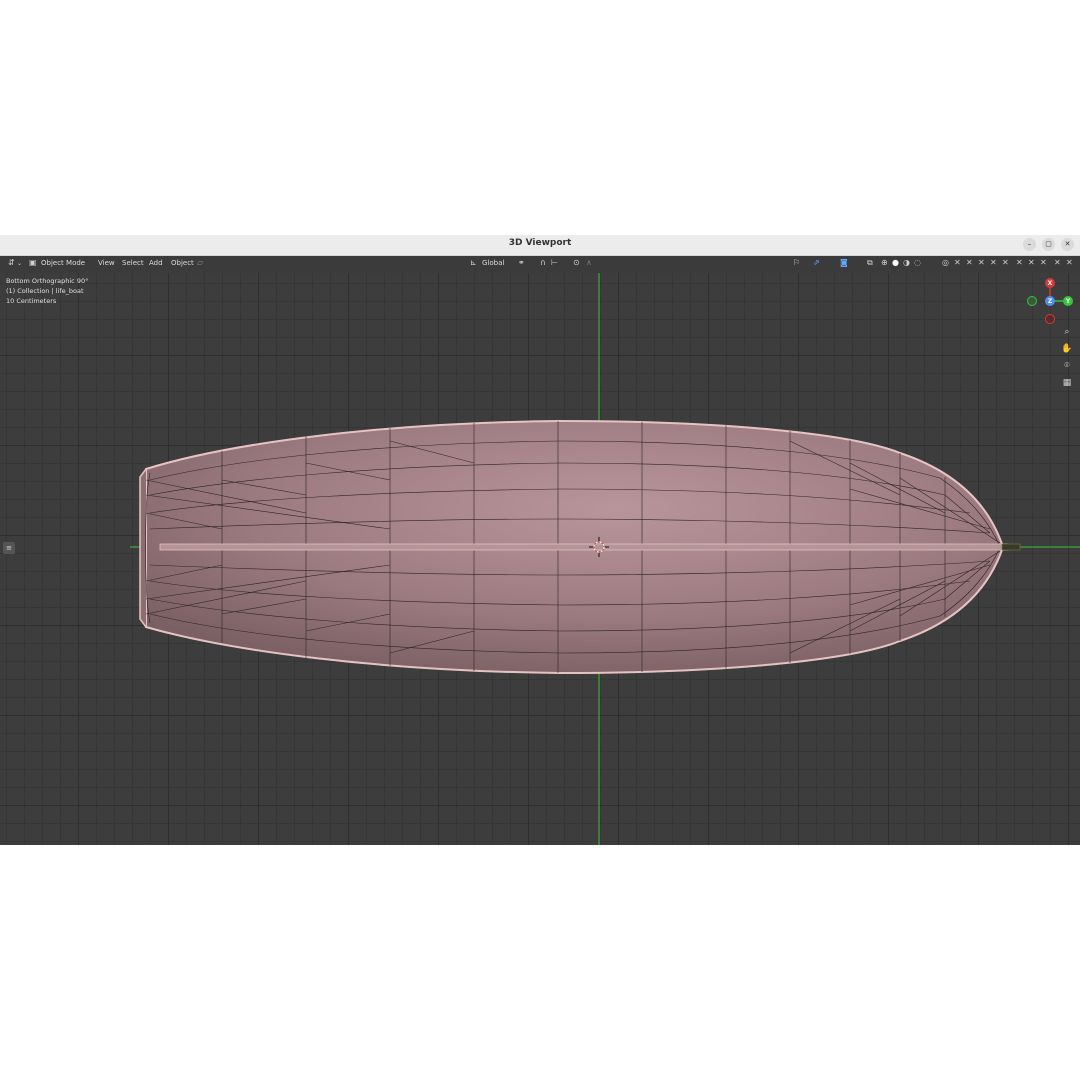  What do you see at coordinates (1032, 301) in the screenshot?
I see `gizmo-neg-y` at bounding box center [1032, 301].